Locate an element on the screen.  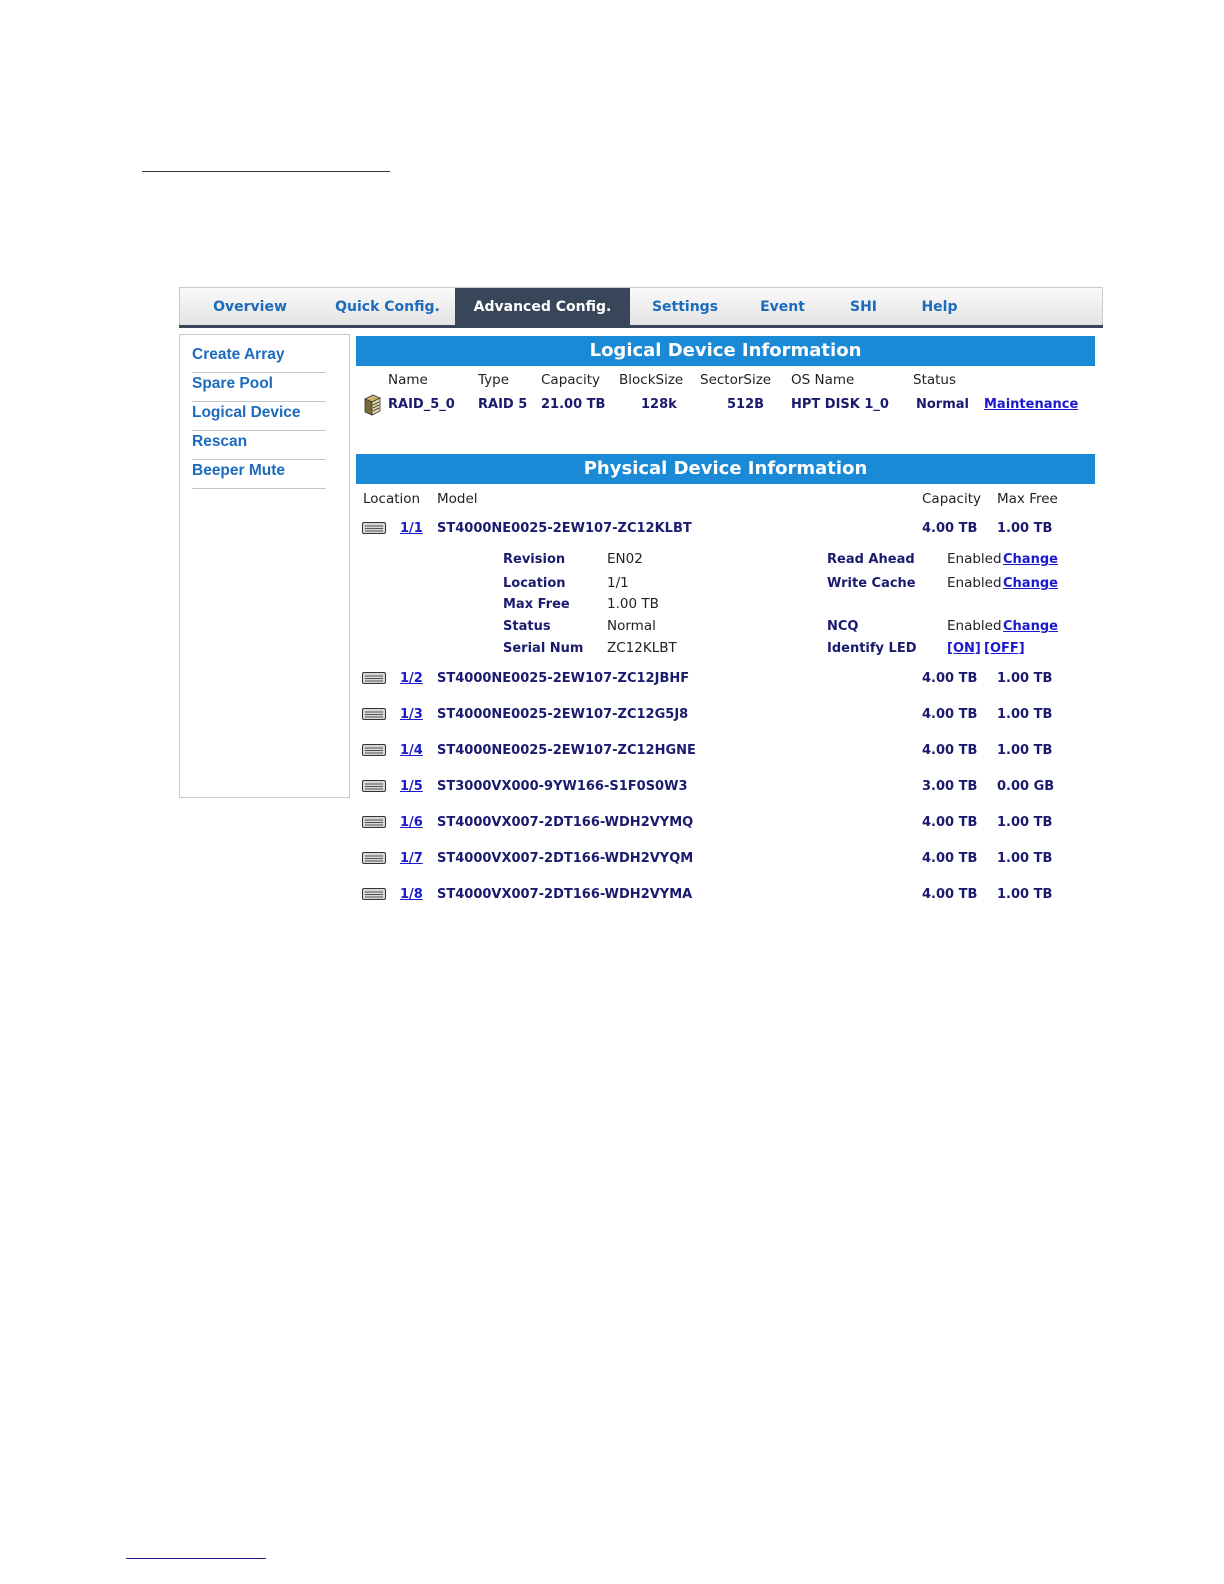
physical-device-title: Physical Device Information is located at coordinates (725, 469).